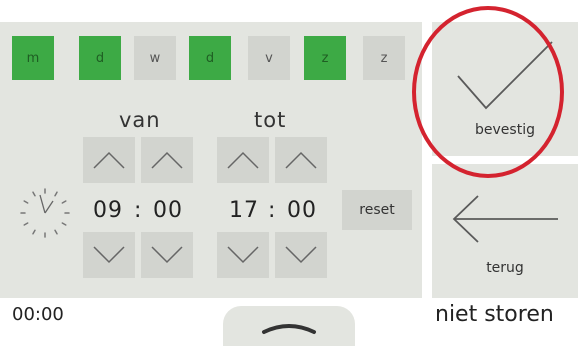 The image size is (578, 346). What do you see at coordinates (38, 314) in the screenshot?
I see `current-time: 00:00` at bounding box center [38, 314].